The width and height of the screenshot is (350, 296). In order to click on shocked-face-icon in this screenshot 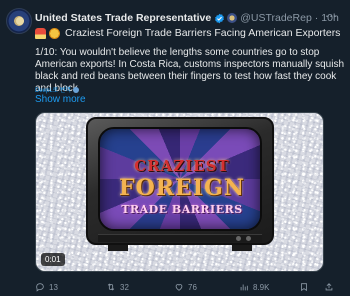, I will do `click(54, 33)`.